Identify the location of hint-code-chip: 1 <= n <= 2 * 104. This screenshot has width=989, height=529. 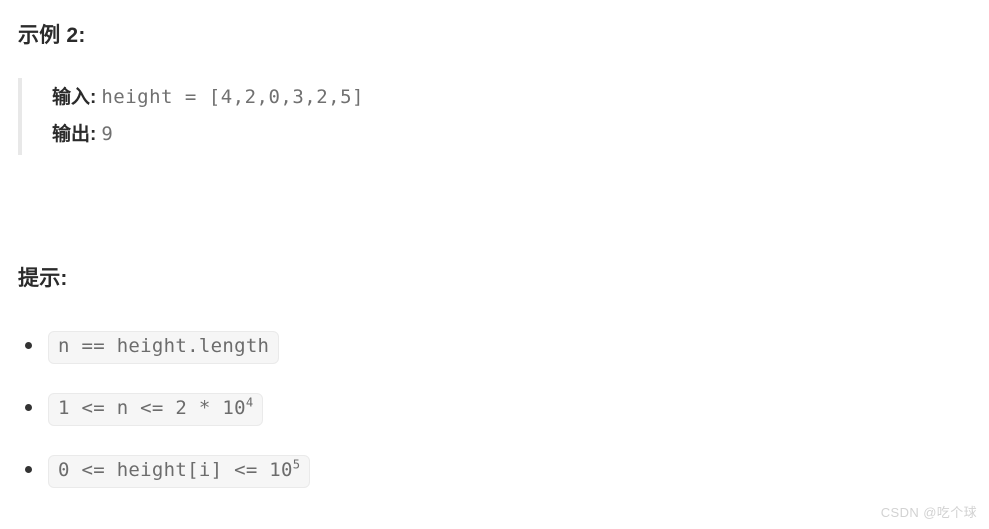
(156, 409).